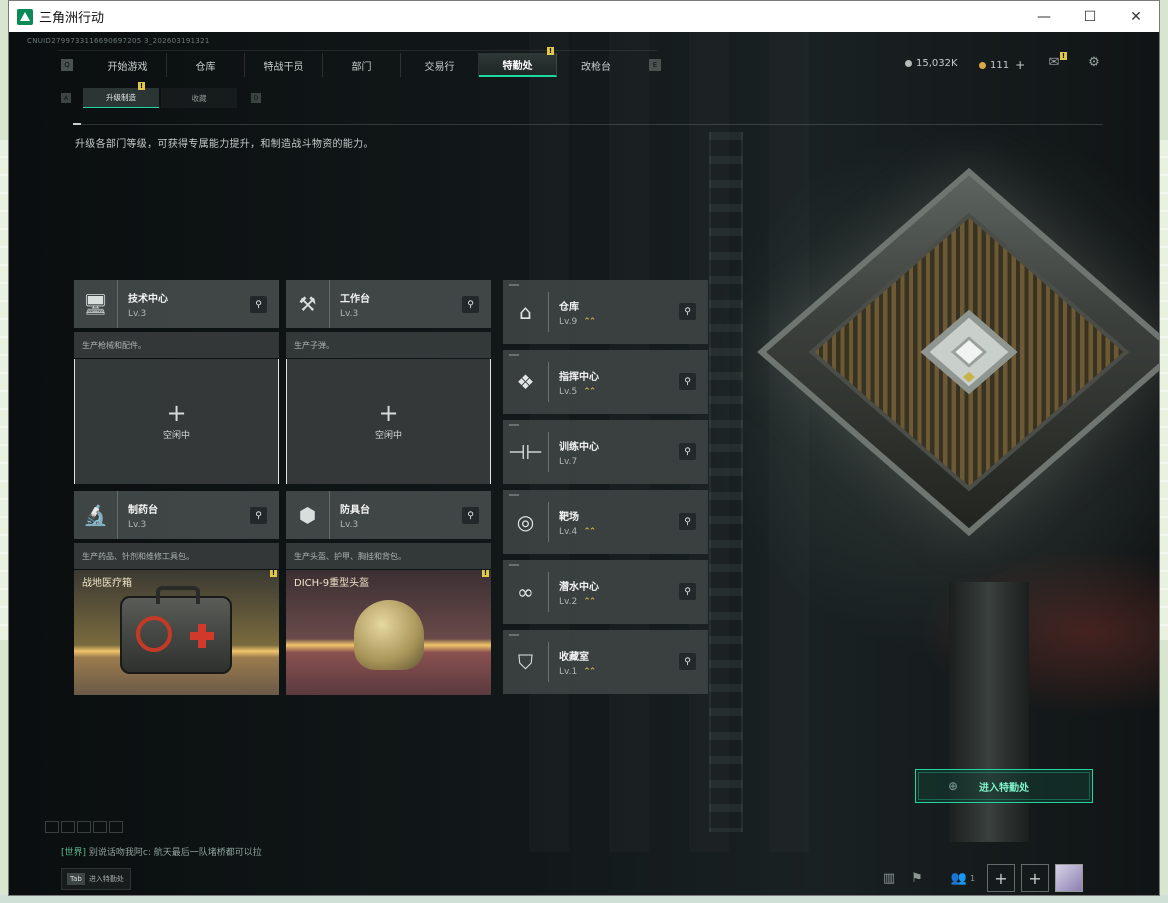 This screenshot has width=1168, height=903. I want to click on tab-trading: 交易行, so click(440, 65).